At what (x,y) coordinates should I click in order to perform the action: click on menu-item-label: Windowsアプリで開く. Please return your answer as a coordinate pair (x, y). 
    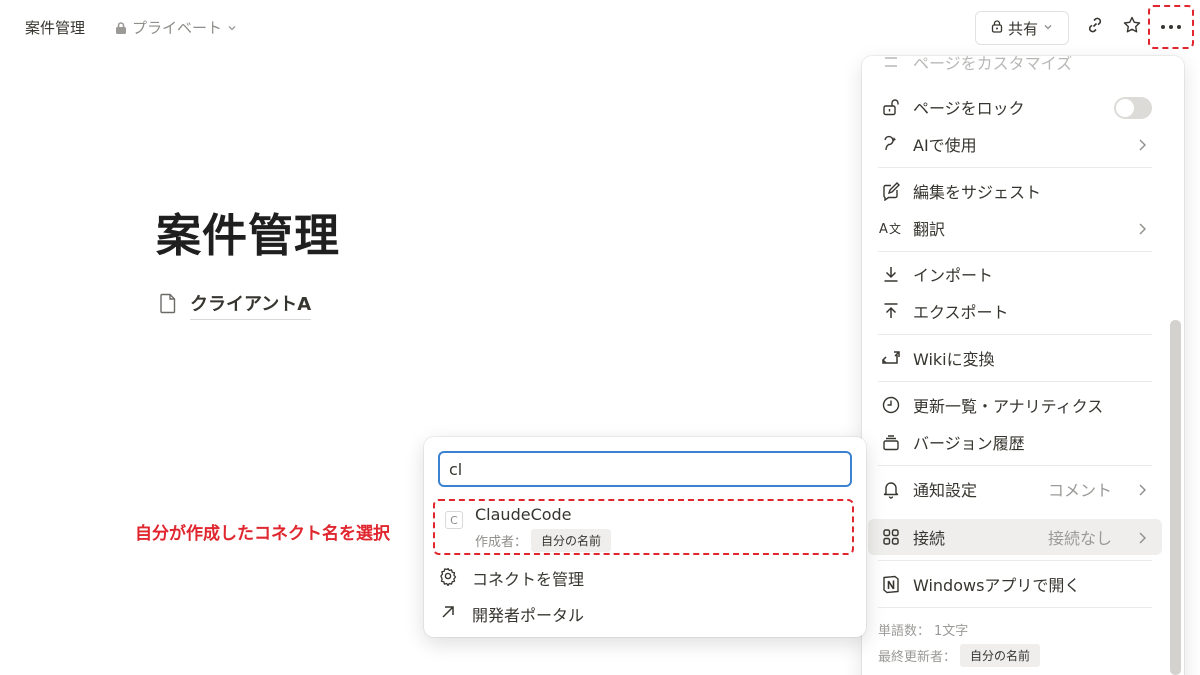
    Looking at the image, I should click on (997, 585).